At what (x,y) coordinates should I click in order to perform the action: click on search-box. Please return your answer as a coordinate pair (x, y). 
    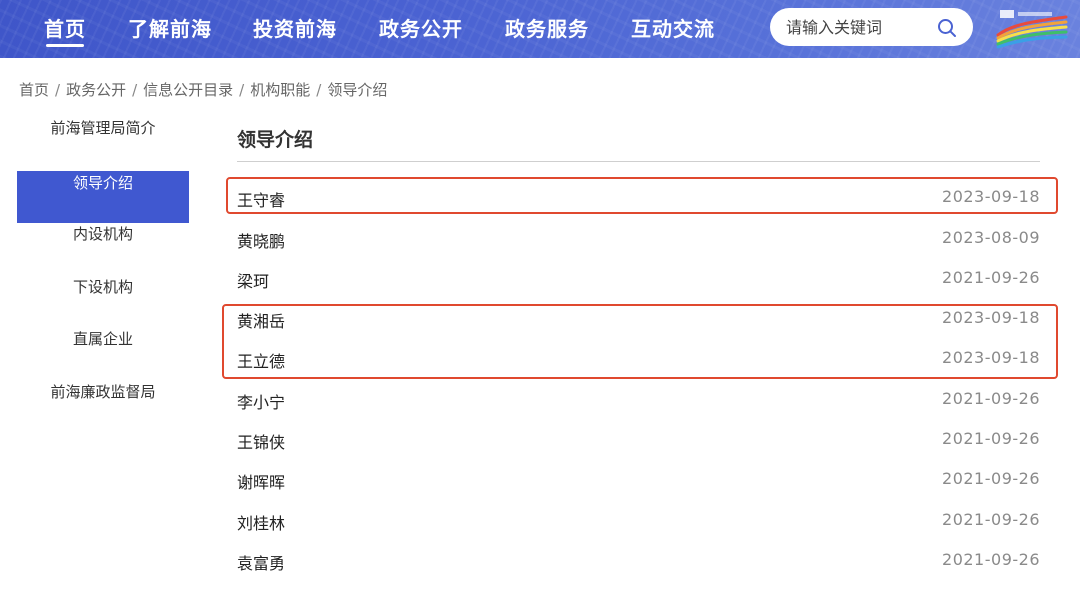
    Looking at the image, I should click on (871, 27).